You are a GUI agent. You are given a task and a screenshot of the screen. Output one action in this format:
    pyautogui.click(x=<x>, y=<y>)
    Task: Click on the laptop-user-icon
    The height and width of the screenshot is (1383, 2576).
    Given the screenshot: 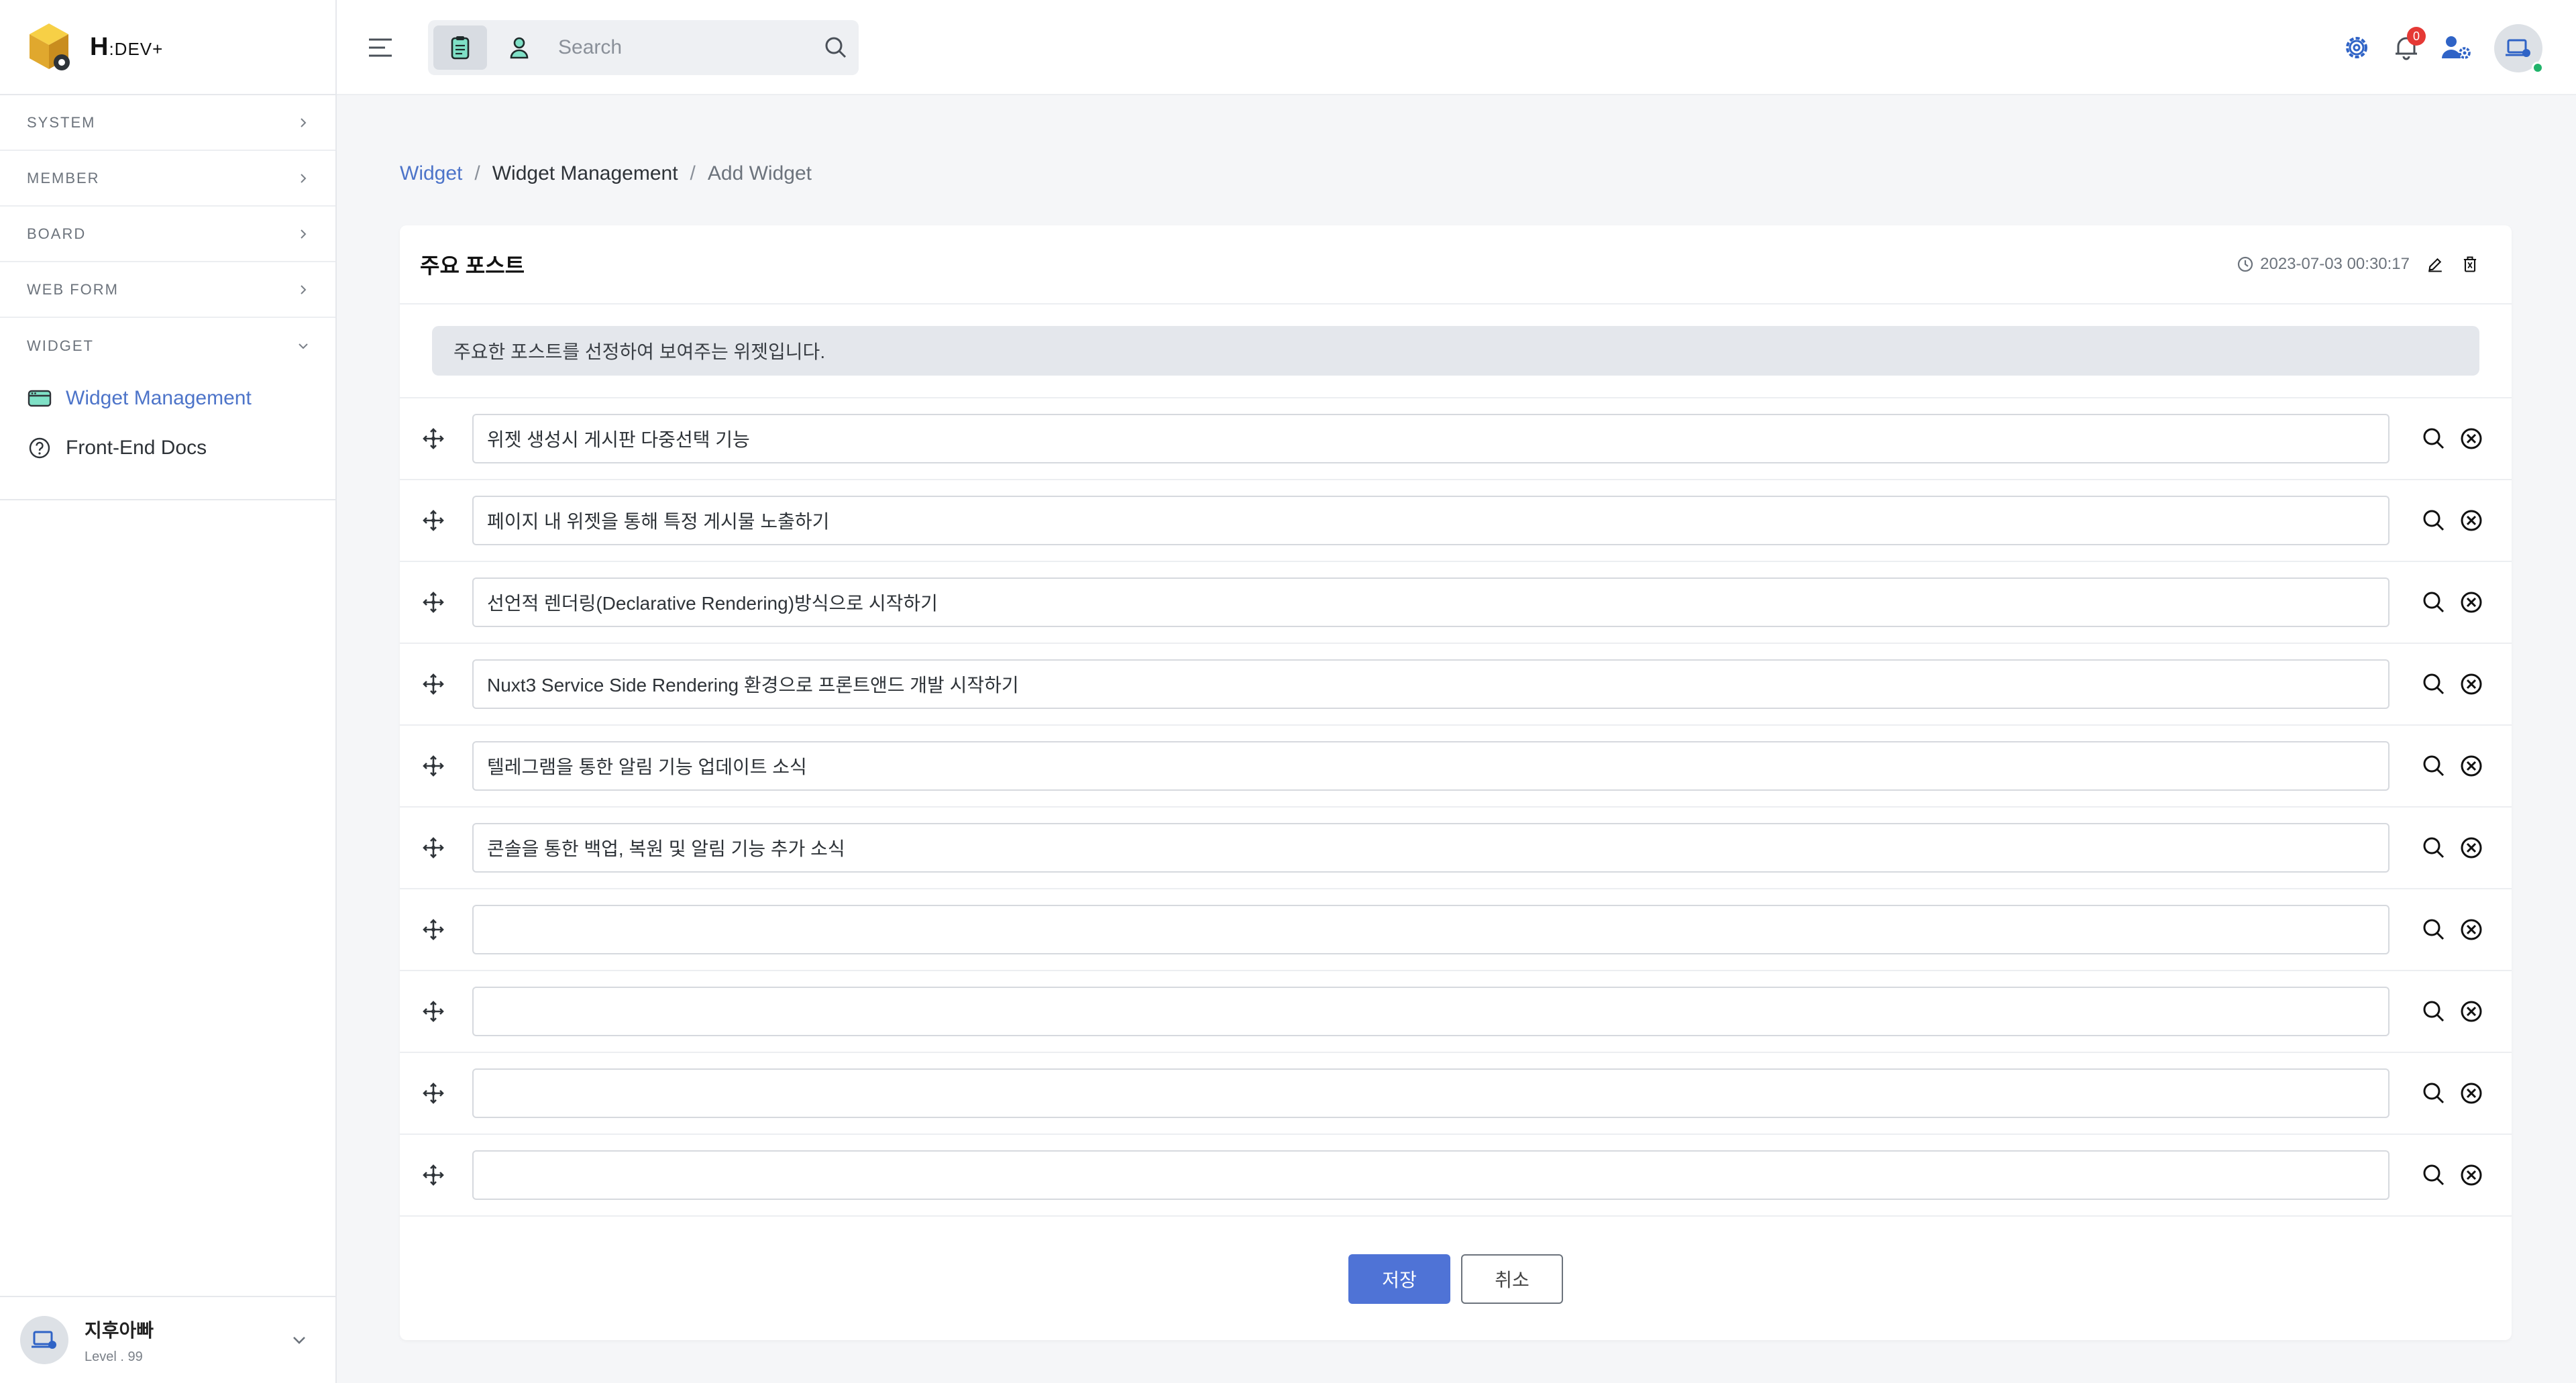 What is the action you would take?
    pyautogui.click(x=2518, y=48)
    